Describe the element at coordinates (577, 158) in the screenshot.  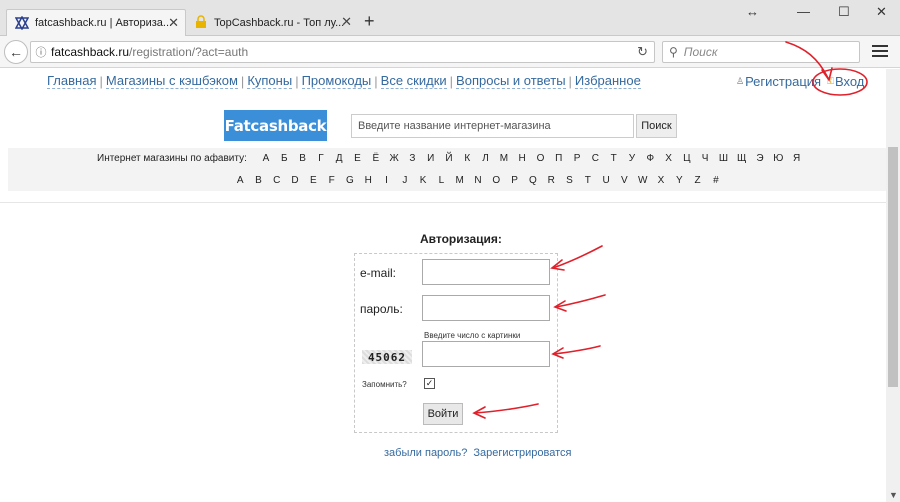
I see `alphabet-letter-ru: Р` at that location.